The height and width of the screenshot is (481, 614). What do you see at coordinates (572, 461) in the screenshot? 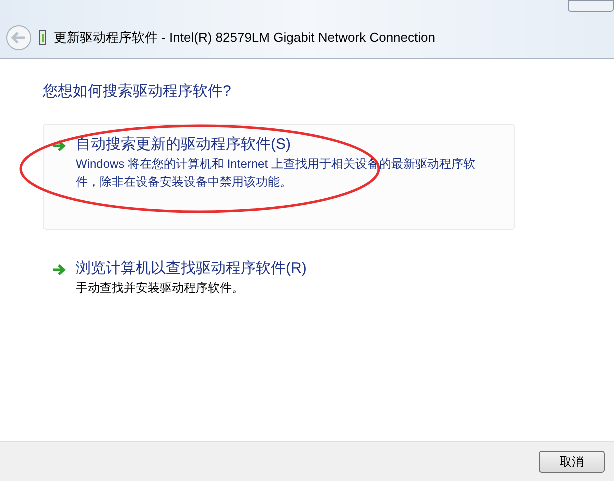
I see `cancel-button: 取消` at bounding box center [572, 461].